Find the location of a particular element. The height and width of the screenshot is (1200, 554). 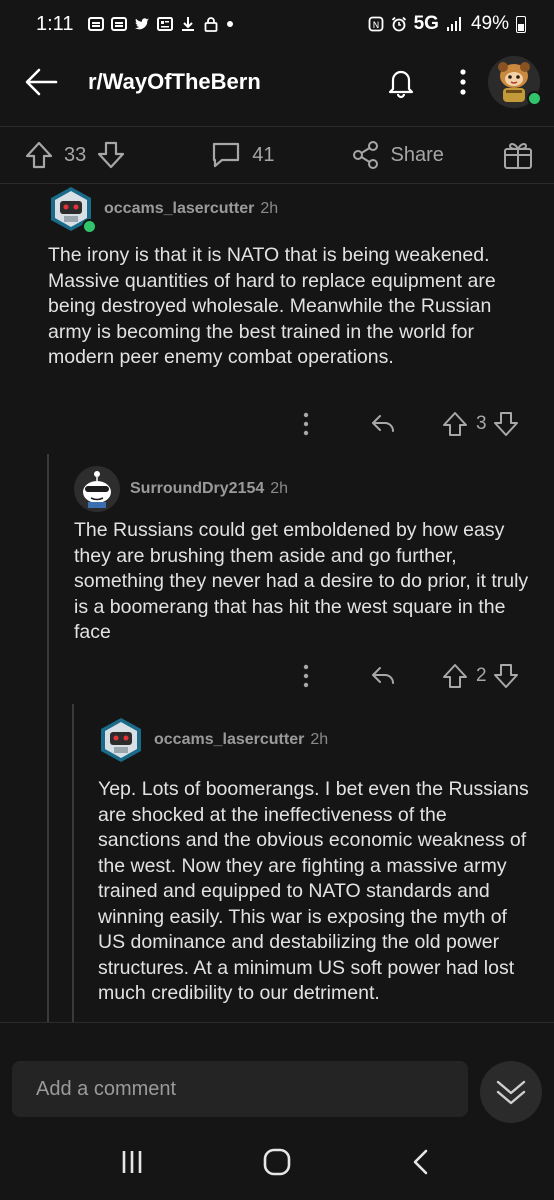

post-action-bar: 33 41 Share is located at coordinates (277, 155).